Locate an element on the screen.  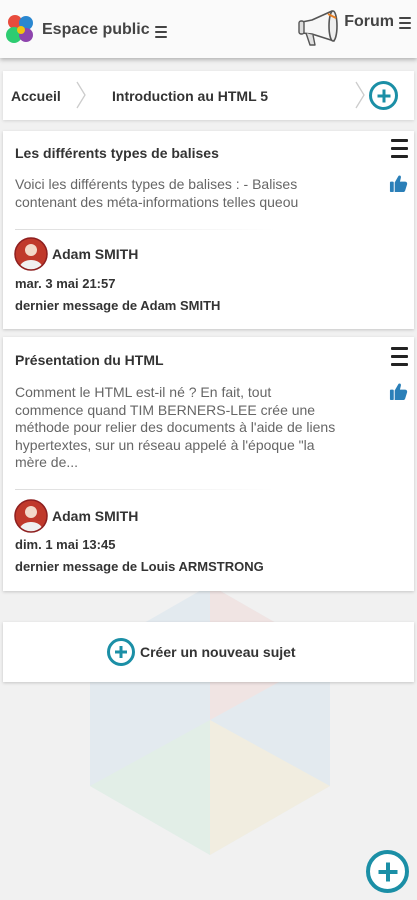
topic-date: dim. 1 mai 13:45 is located at coordinates (65, 544).